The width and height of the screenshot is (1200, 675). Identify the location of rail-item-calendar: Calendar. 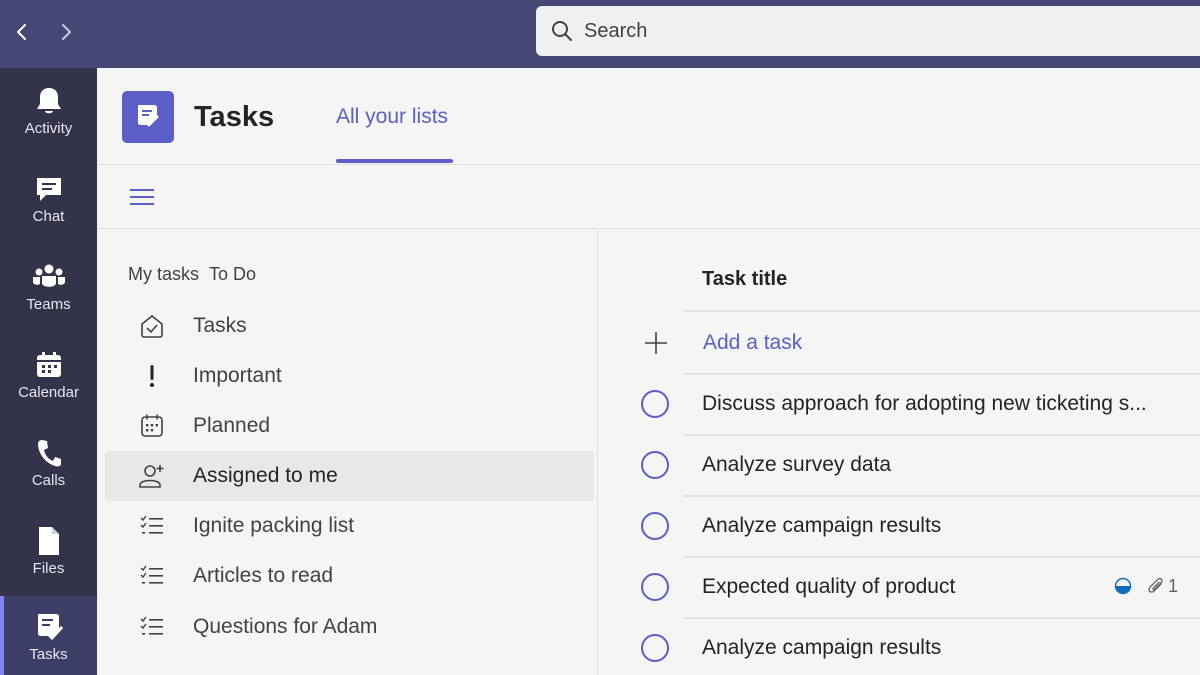
(48, 388).